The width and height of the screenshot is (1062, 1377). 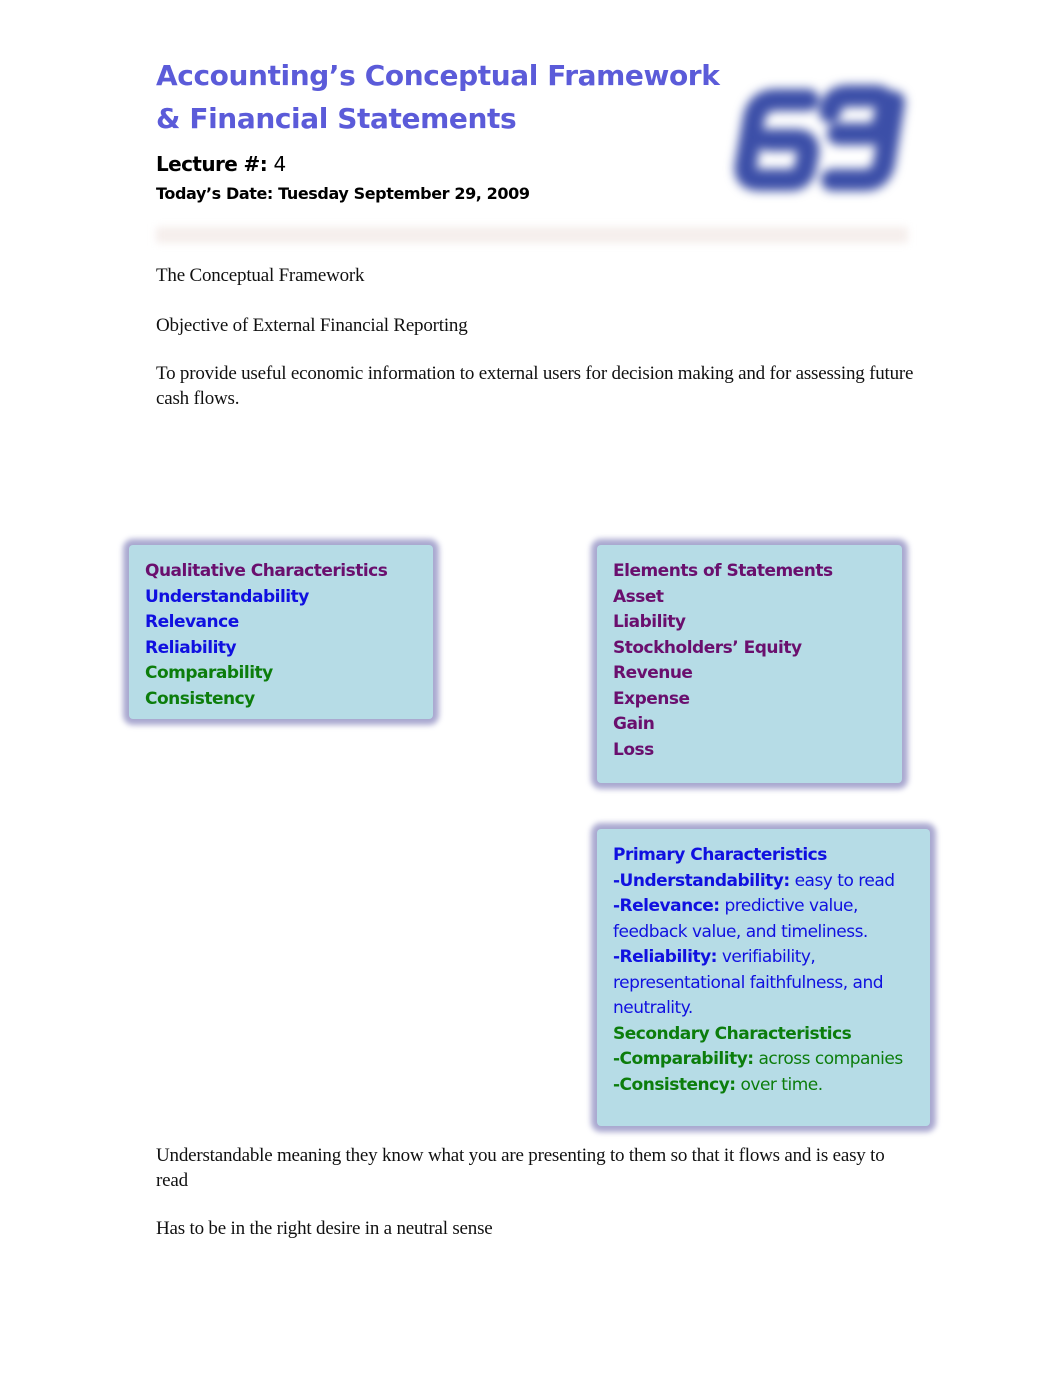 What do you see at coordinates (842, 880) in the screenshot?
I see `description: easy to read` at bounding box center [842, 880].